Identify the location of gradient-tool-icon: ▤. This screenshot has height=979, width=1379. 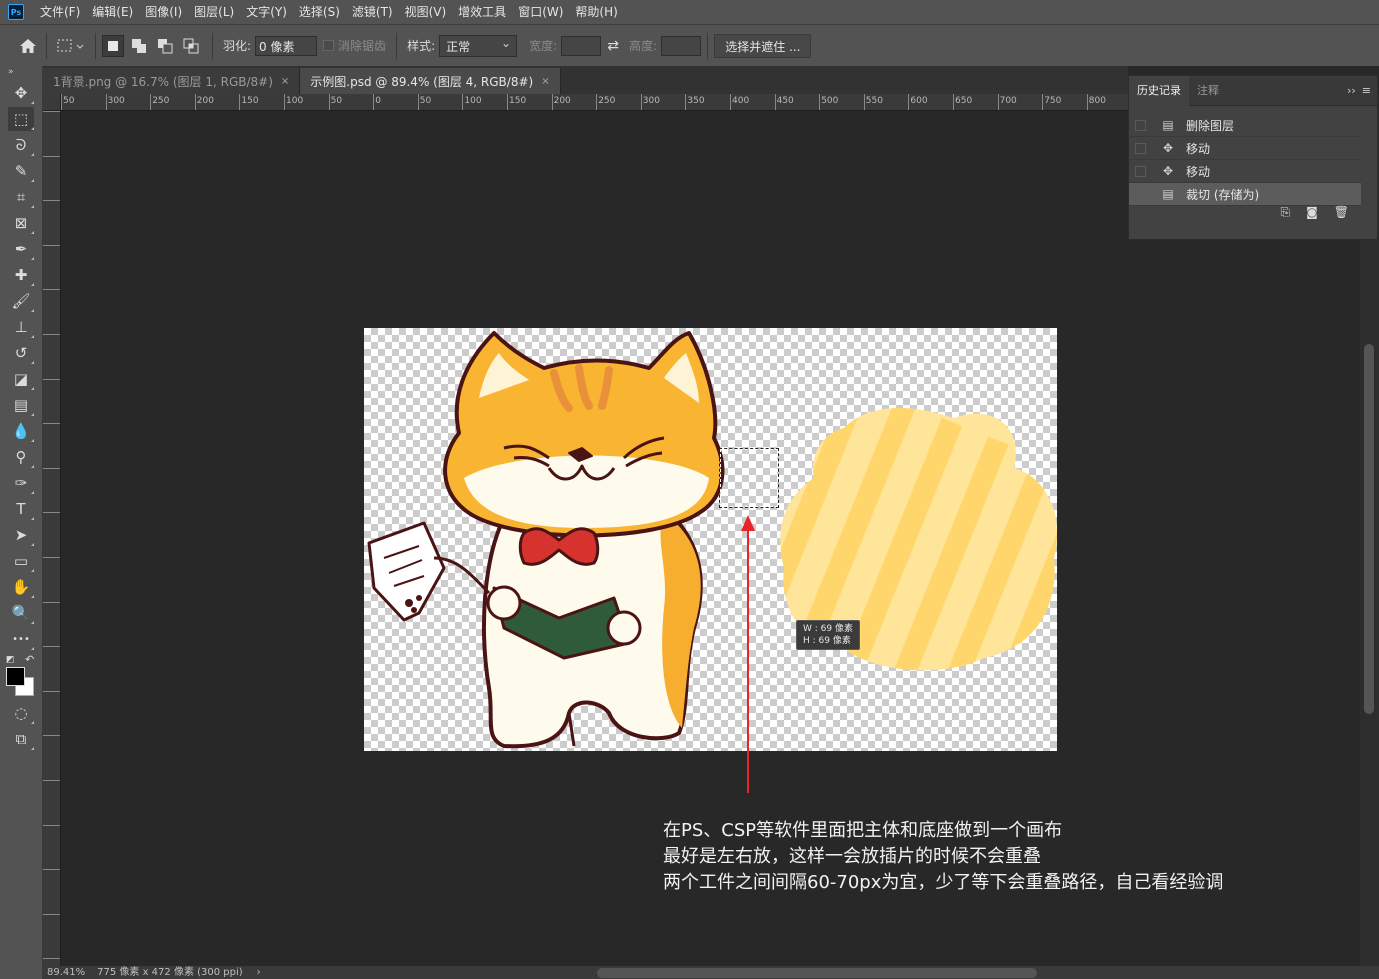
(21, 405).